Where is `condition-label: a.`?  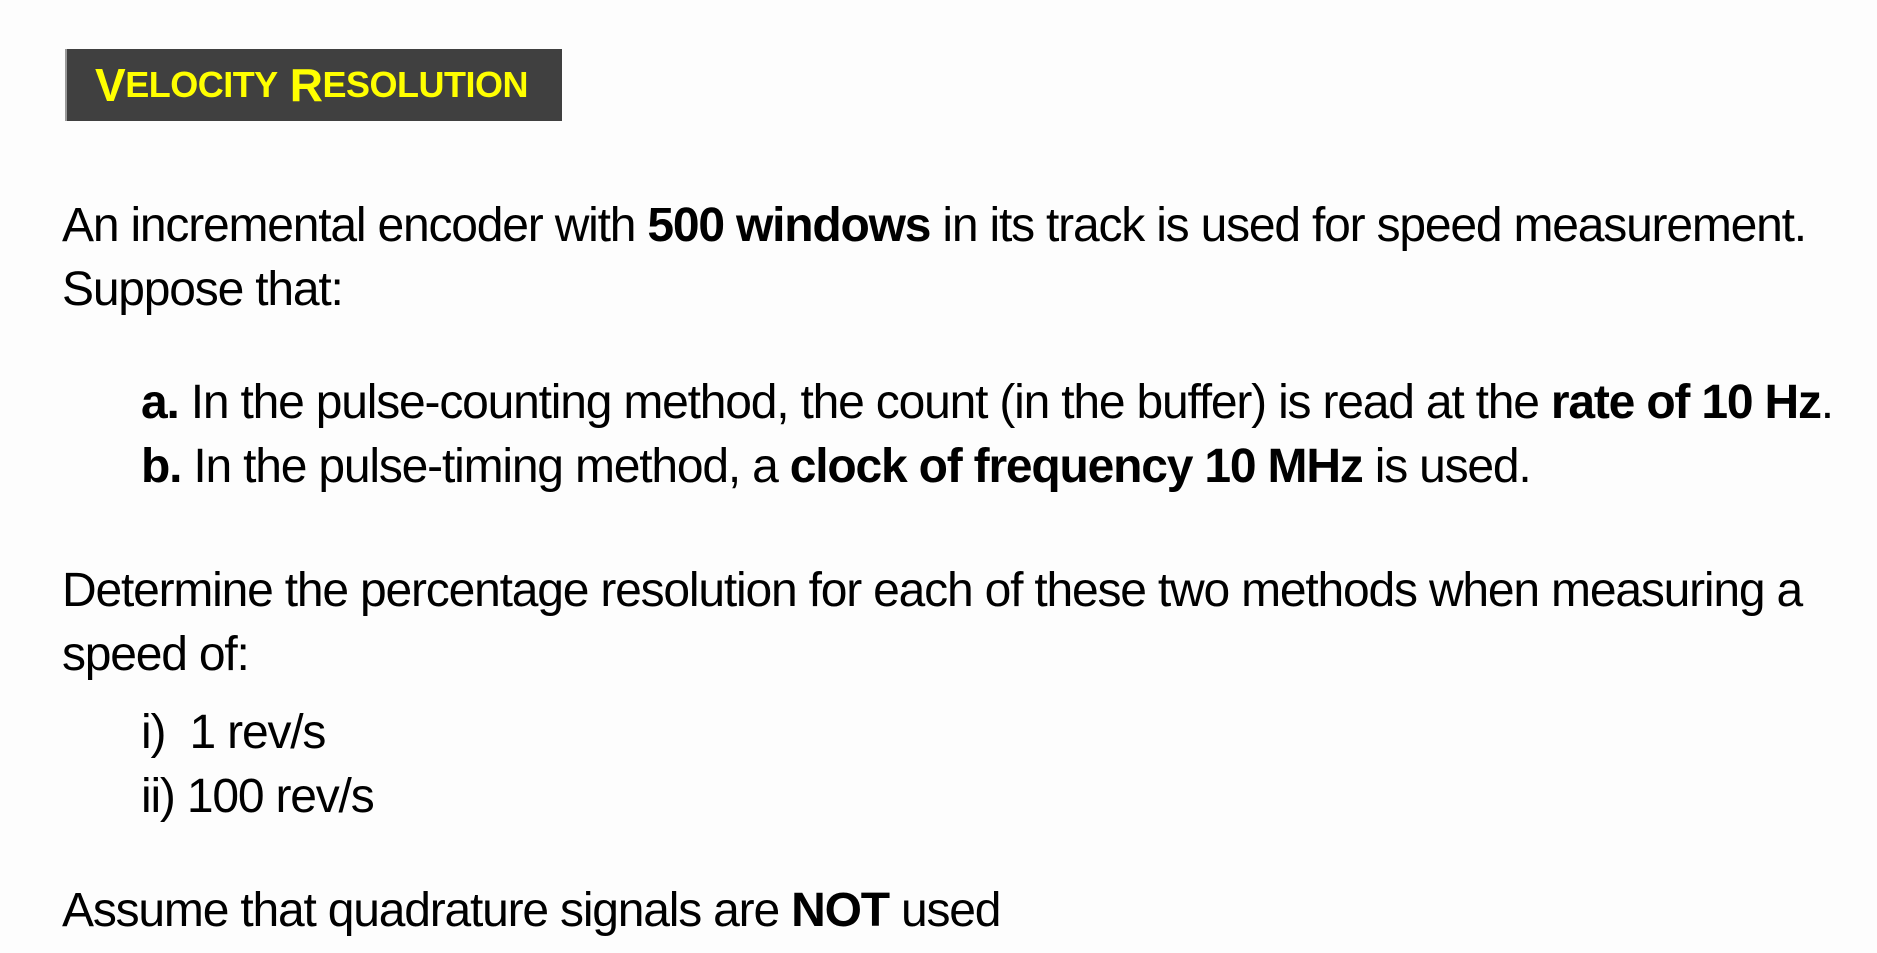 condition-label: a. is located at coordinates (160, 402).